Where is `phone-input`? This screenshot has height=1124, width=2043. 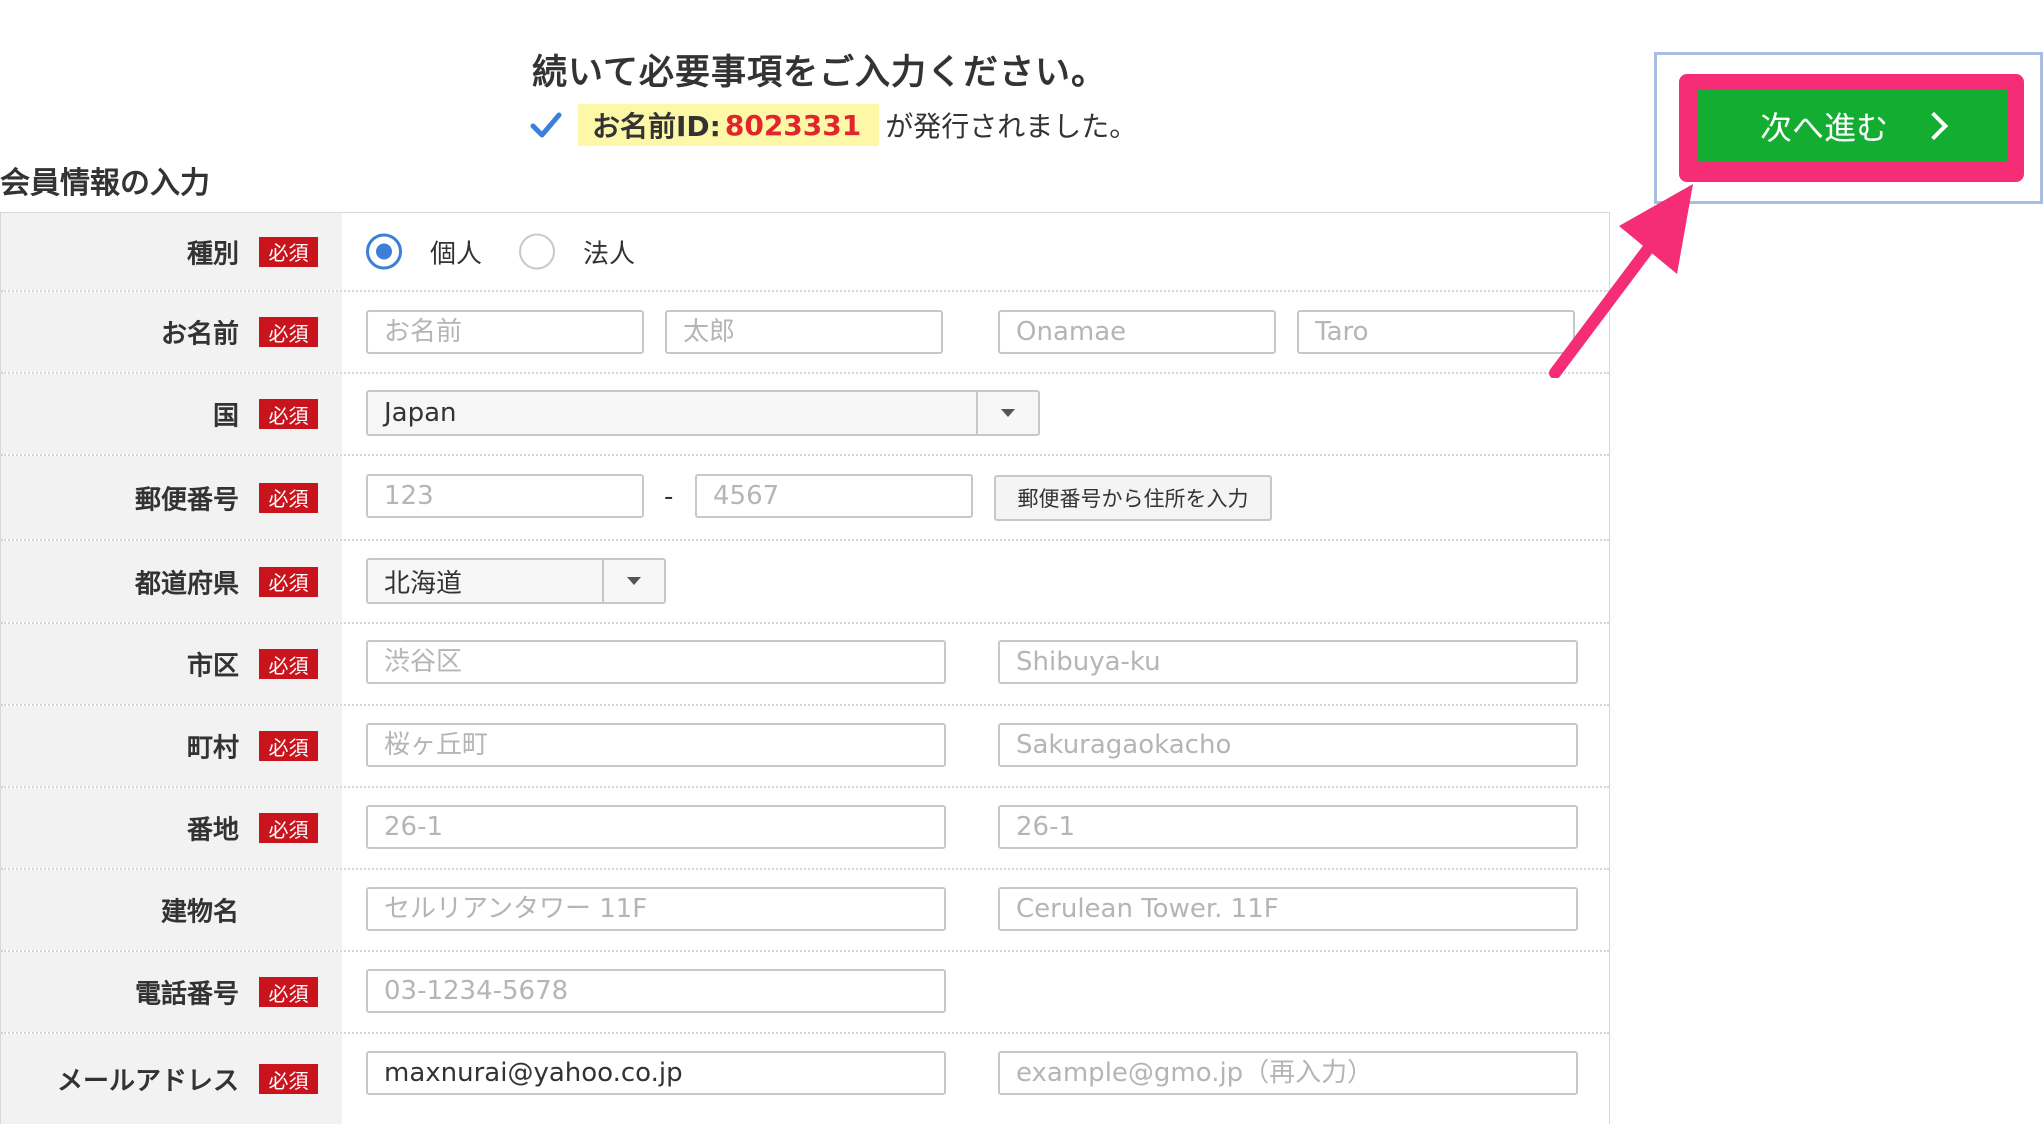
phone-input is located at coordinates (656, 991).